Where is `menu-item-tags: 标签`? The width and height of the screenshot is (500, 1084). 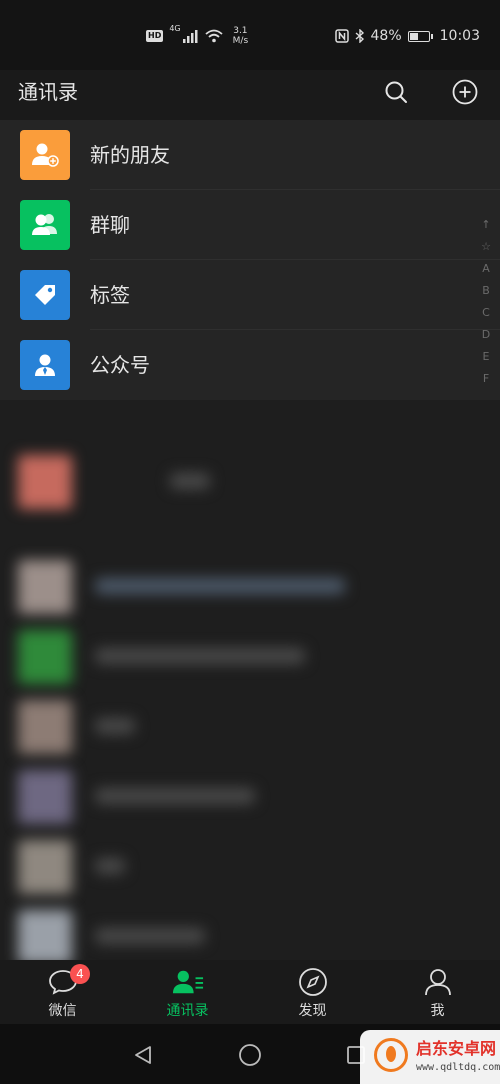 menu-item-tags: 标签 is located at coordinates (250, 295).